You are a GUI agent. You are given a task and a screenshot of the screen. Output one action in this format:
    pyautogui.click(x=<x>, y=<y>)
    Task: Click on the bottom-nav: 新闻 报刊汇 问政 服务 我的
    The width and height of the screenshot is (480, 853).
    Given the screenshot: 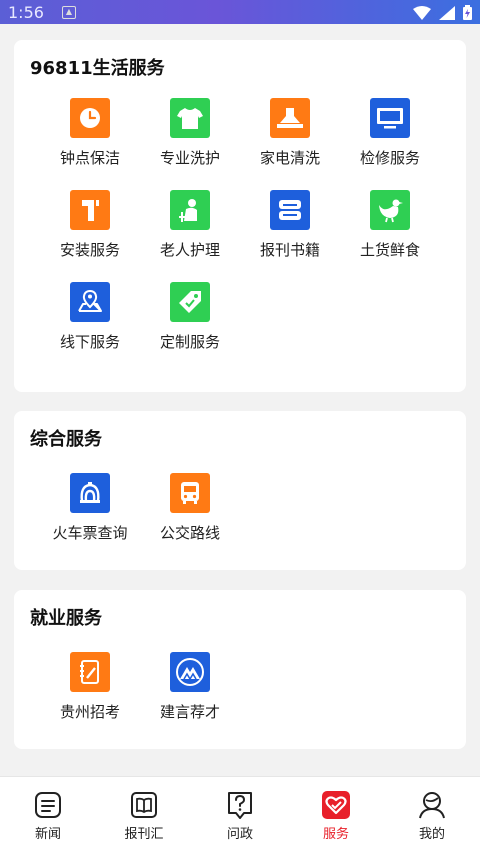 What is the action you would take?
    pyautogui.click(x=240, y=814)
    